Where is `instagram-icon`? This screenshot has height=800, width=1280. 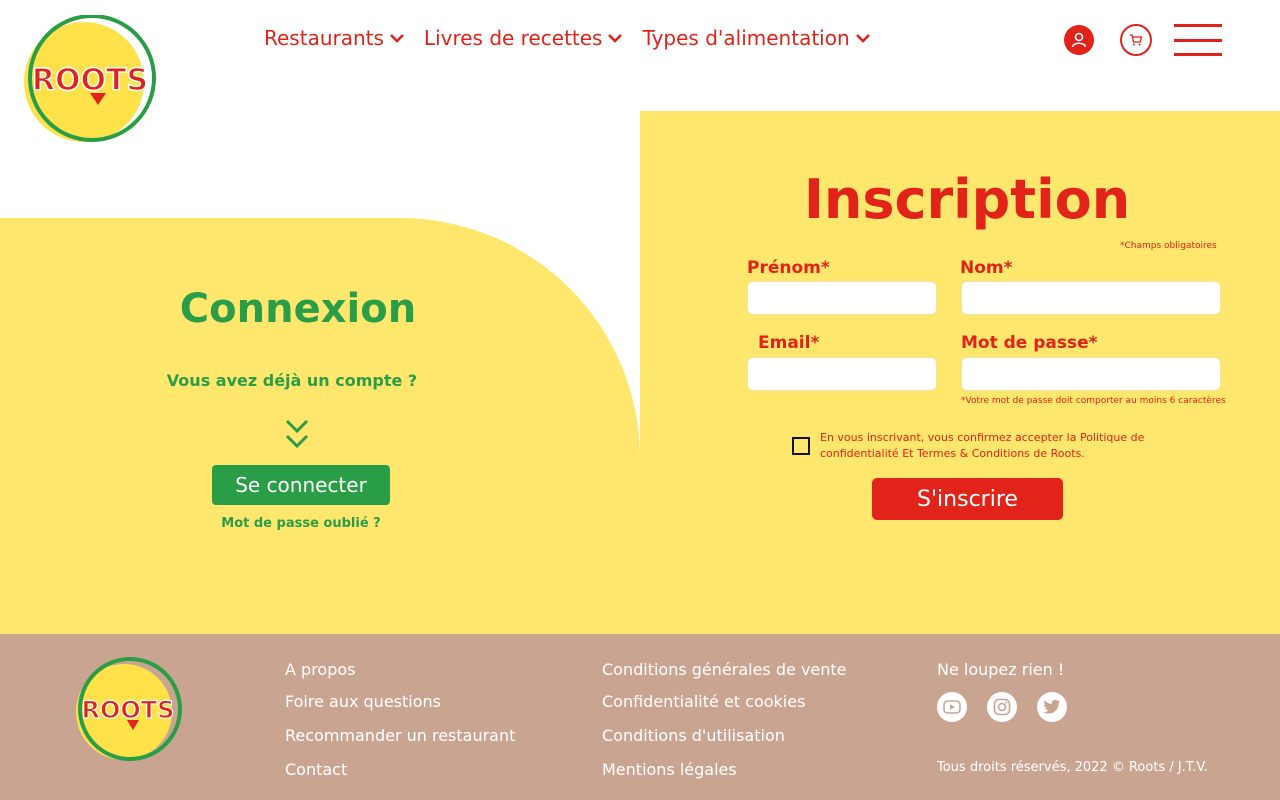 instagram-icon is located at coordinates (1002, 707).